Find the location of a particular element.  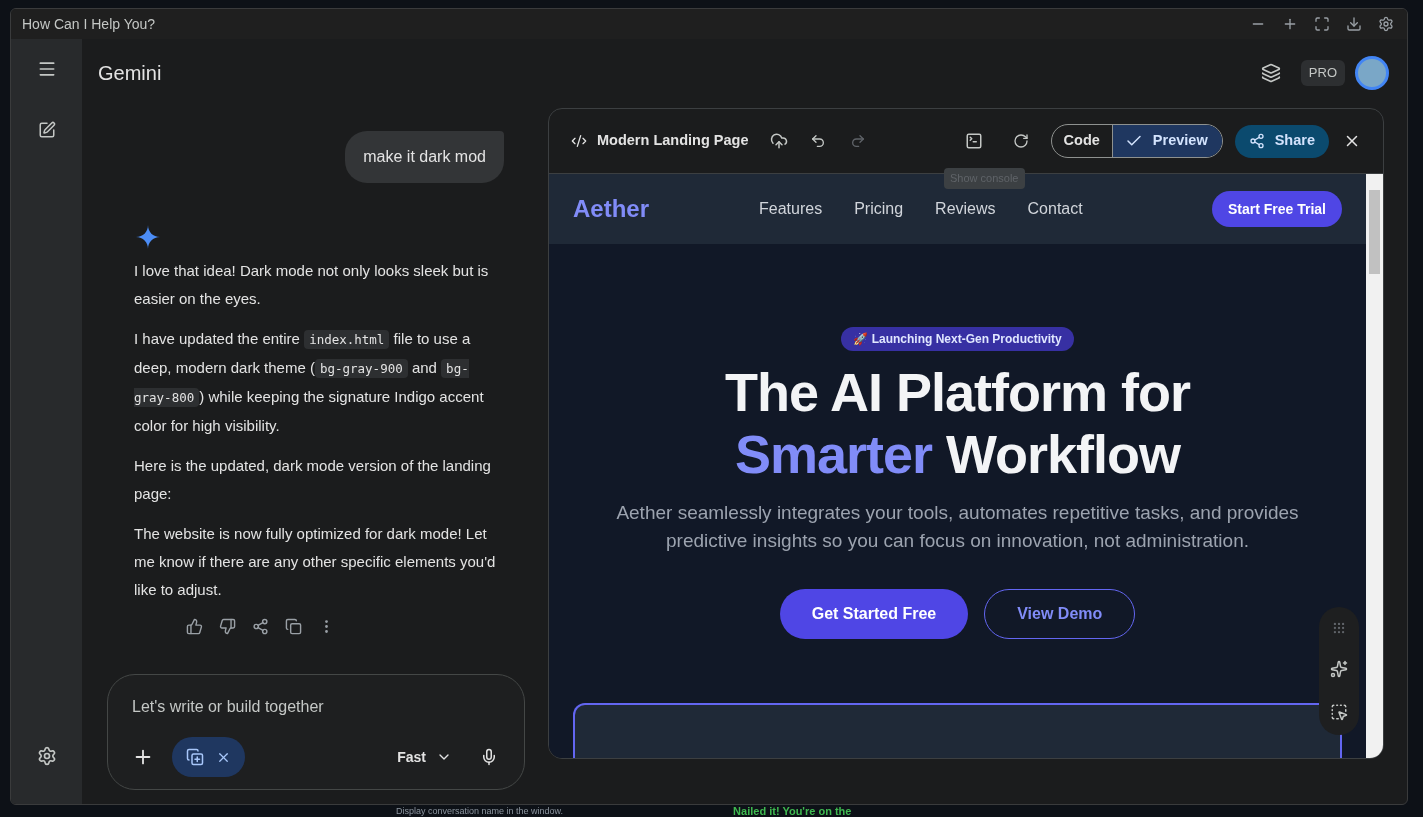

mode-dropdown: Fast is located at coordinates (424, 757).